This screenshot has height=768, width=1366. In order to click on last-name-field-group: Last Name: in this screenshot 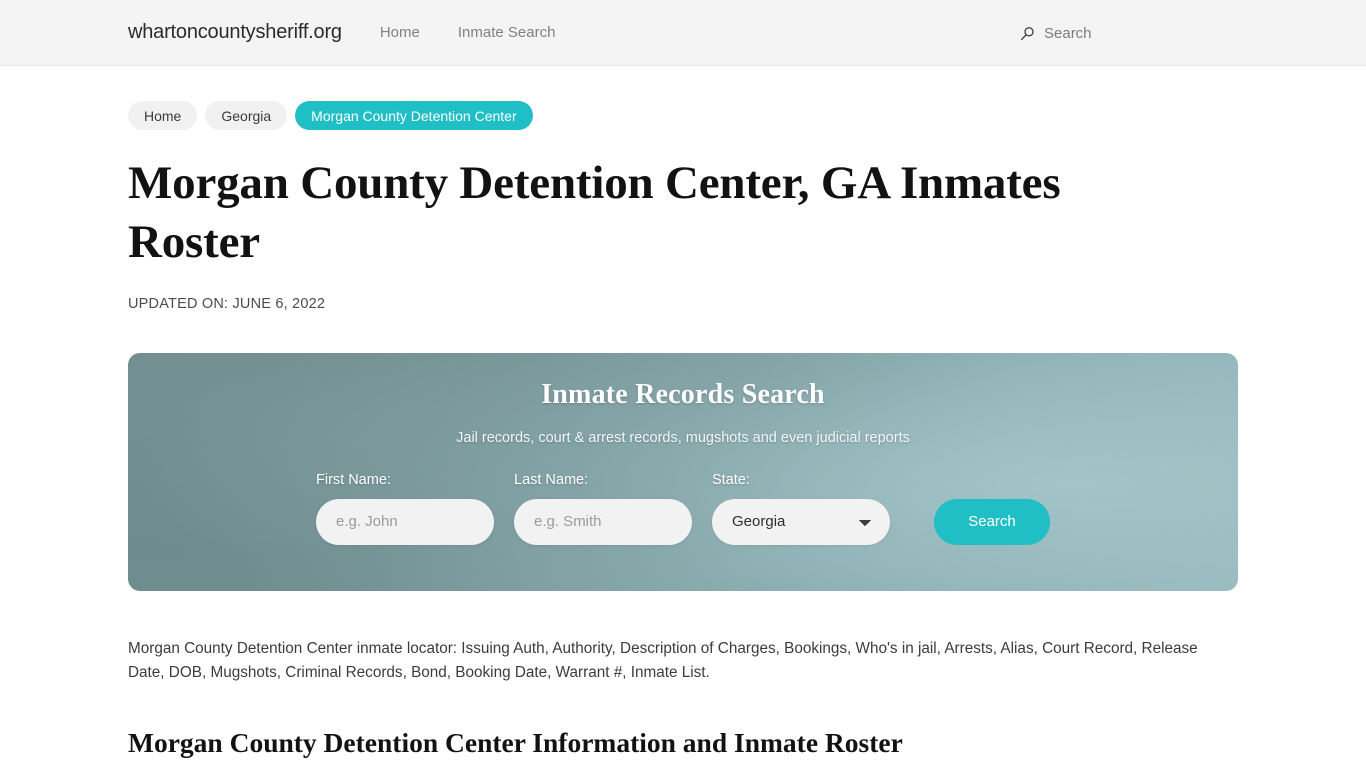, I will do `click(603, 508)`.